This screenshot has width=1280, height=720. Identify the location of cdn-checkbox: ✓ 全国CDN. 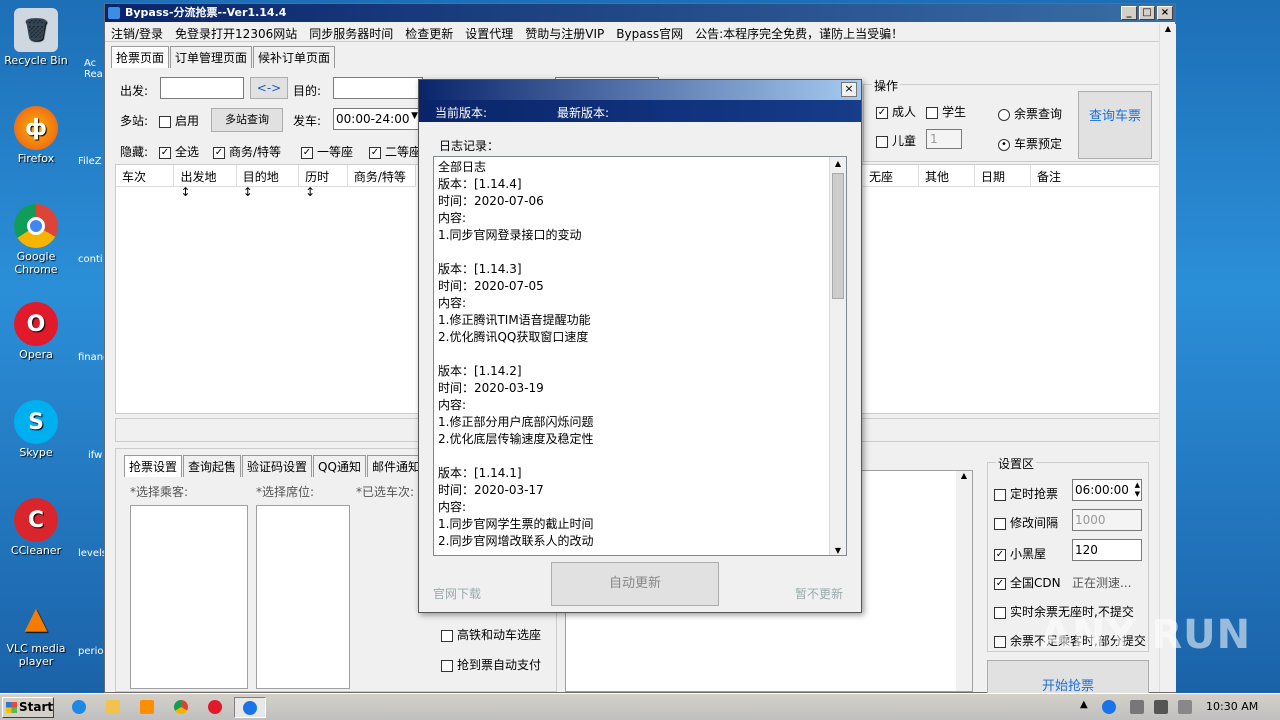
(1027, 582).